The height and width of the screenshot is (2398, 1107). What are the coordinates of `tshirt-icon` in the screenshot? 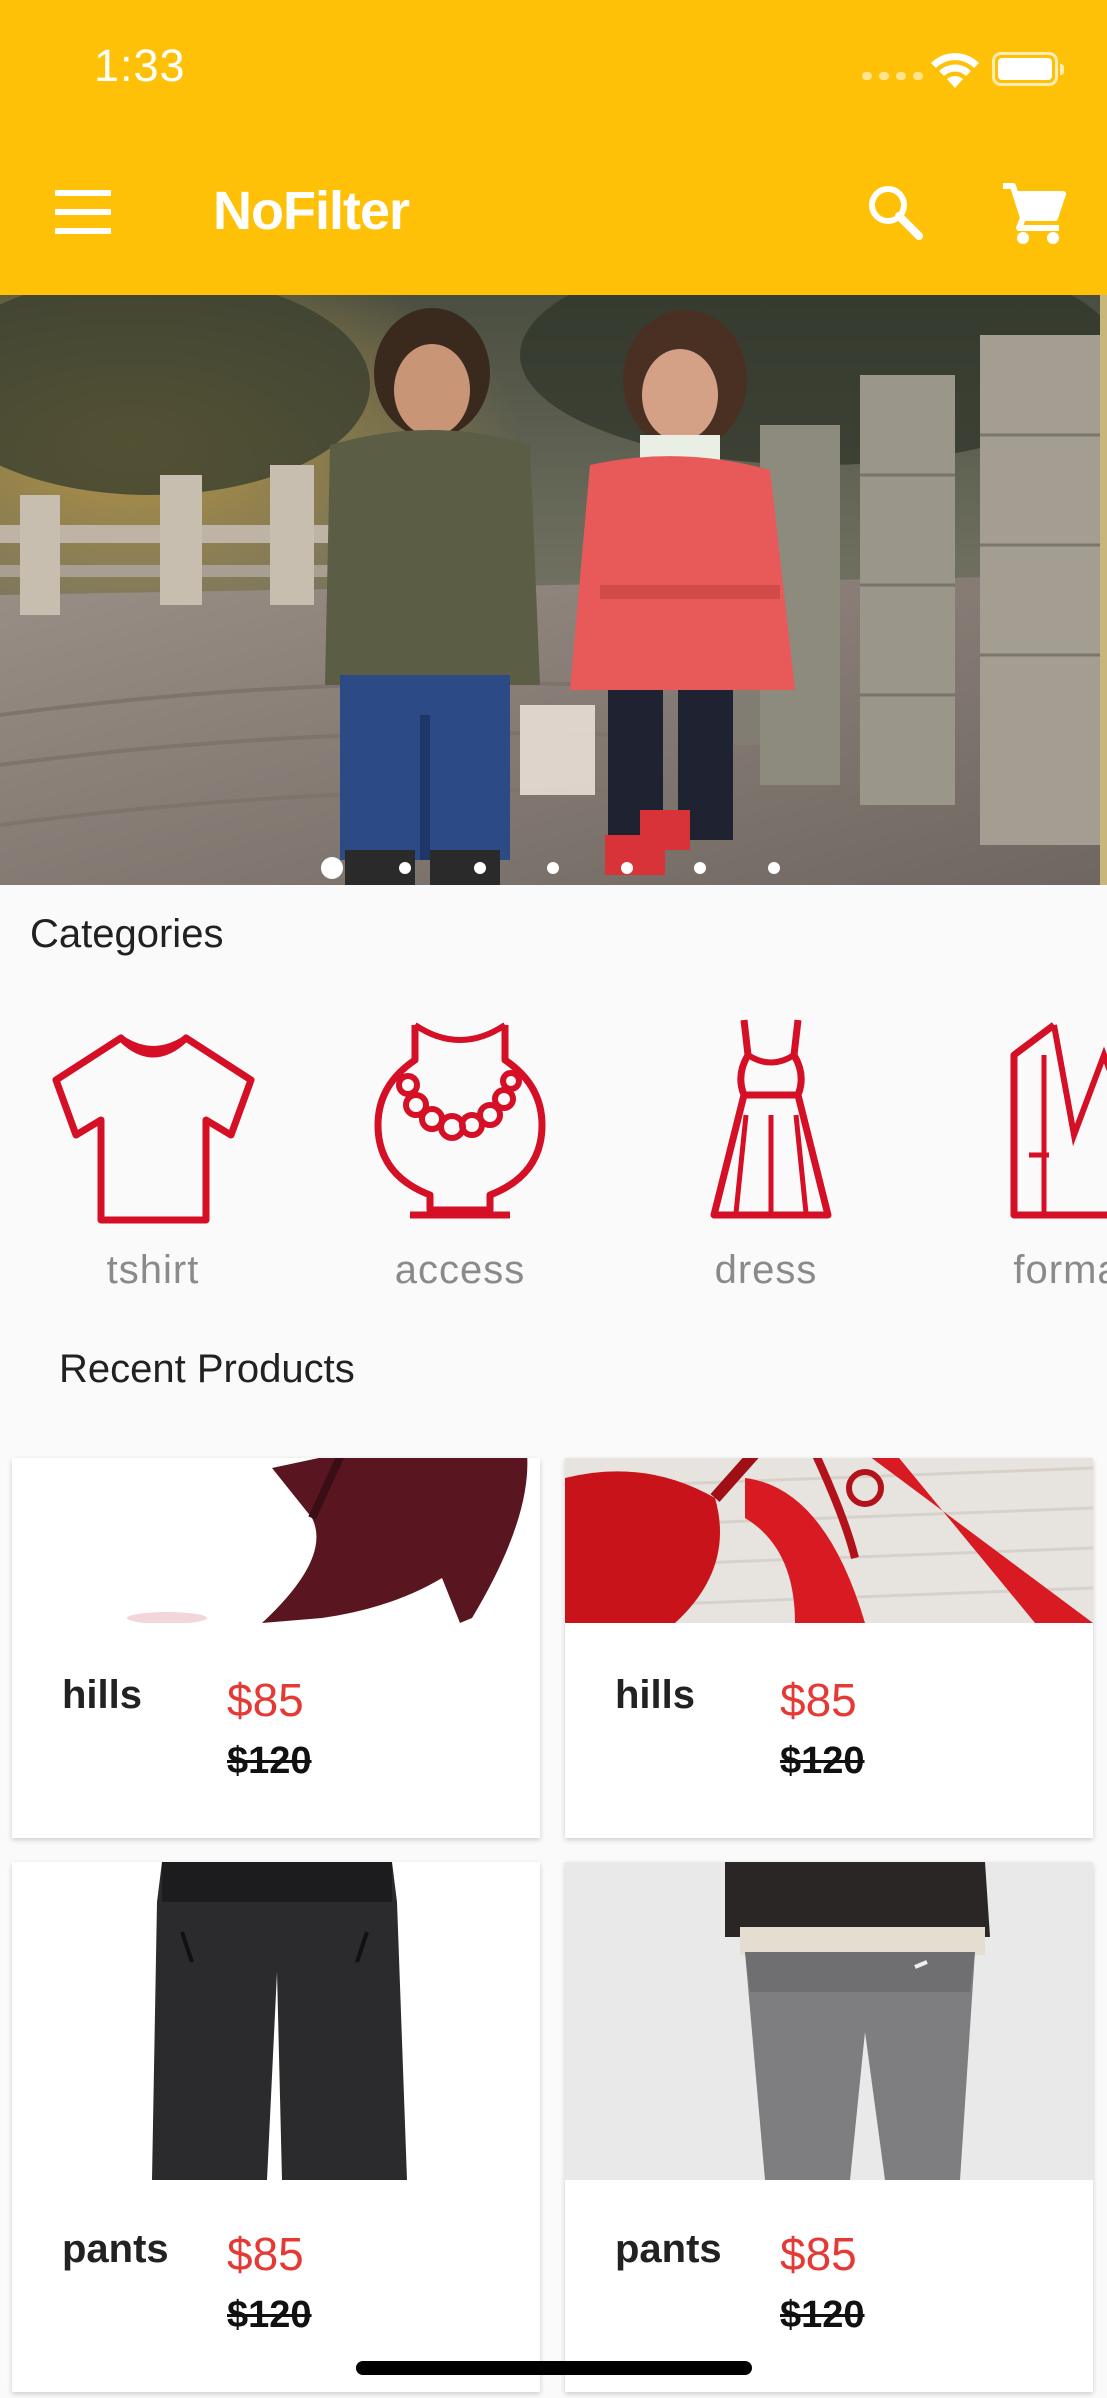 It's located at (153, 1129).